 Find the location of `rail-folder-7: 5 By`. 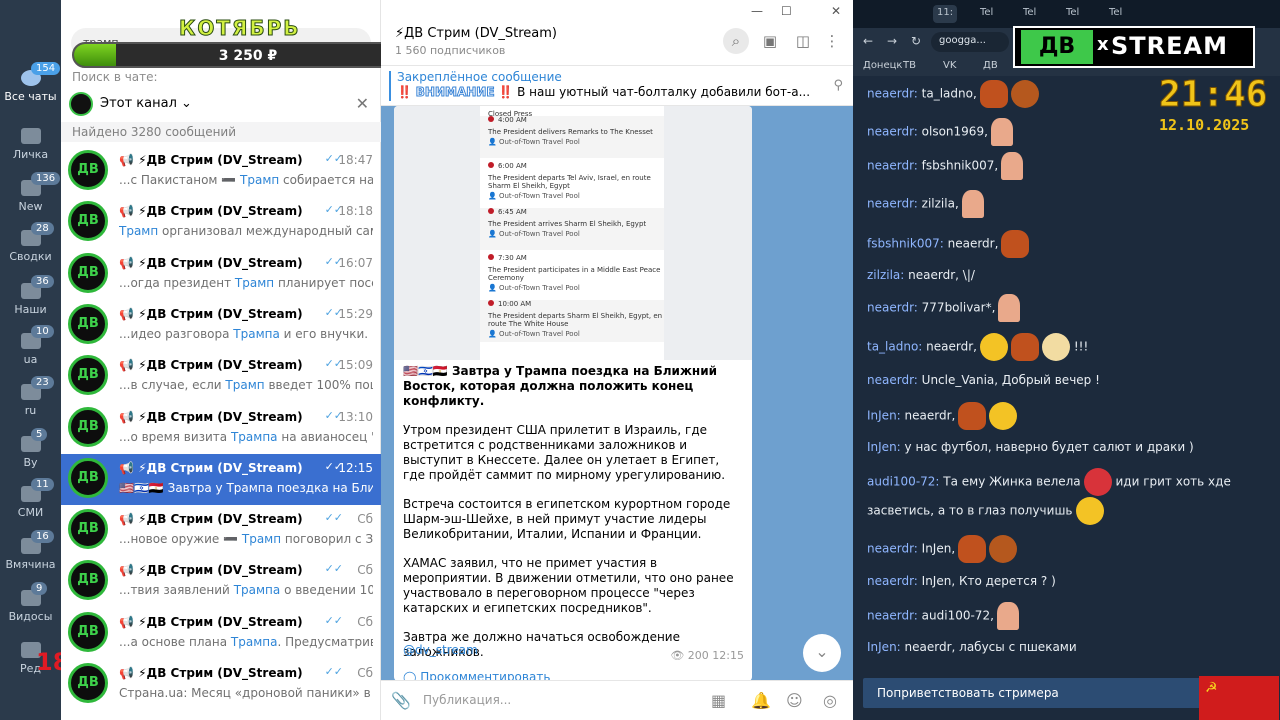

rail-folder-7: 5 By is located at coordinates (30, 448).